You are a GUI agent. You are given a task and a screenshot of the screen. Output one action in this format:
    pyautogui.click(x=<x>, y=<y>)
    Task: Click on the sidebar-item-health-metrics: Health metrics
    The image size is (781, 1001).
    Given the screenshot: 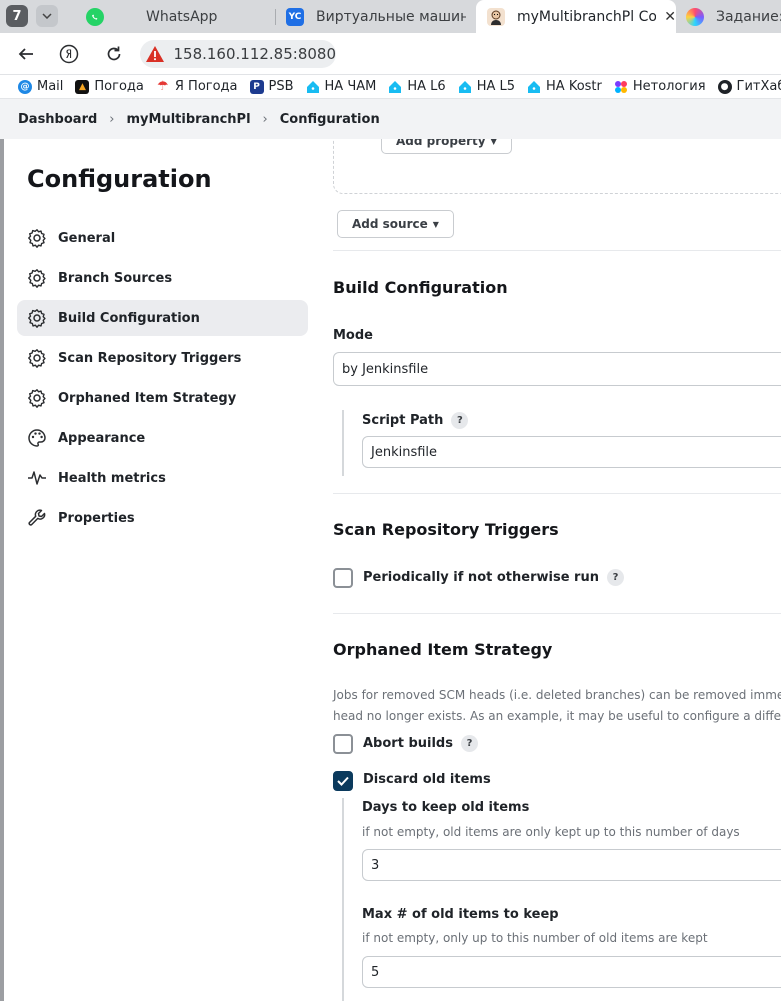 What is the action you would take?
    pyautogui.click(x=162, y=478)
    